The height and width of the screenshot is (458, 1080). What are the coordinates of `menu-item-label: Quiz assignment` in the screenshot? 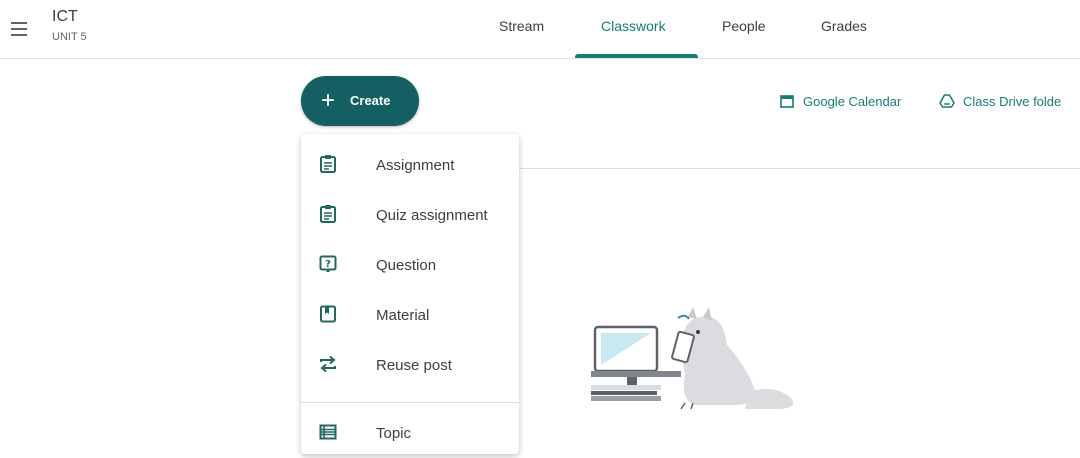 It's located at (432, 215).